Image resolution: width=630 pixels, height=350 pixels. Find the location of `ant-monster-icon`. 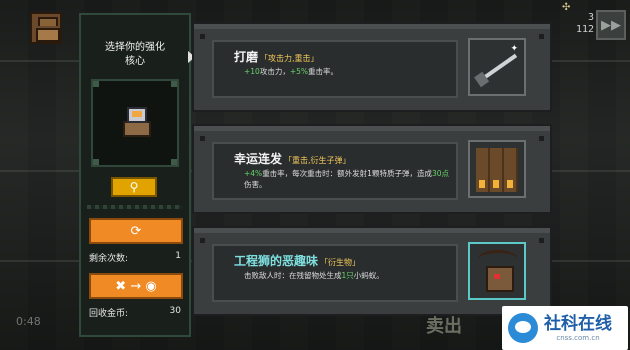

ant-monster-icon is located at coordinates (497, 271).